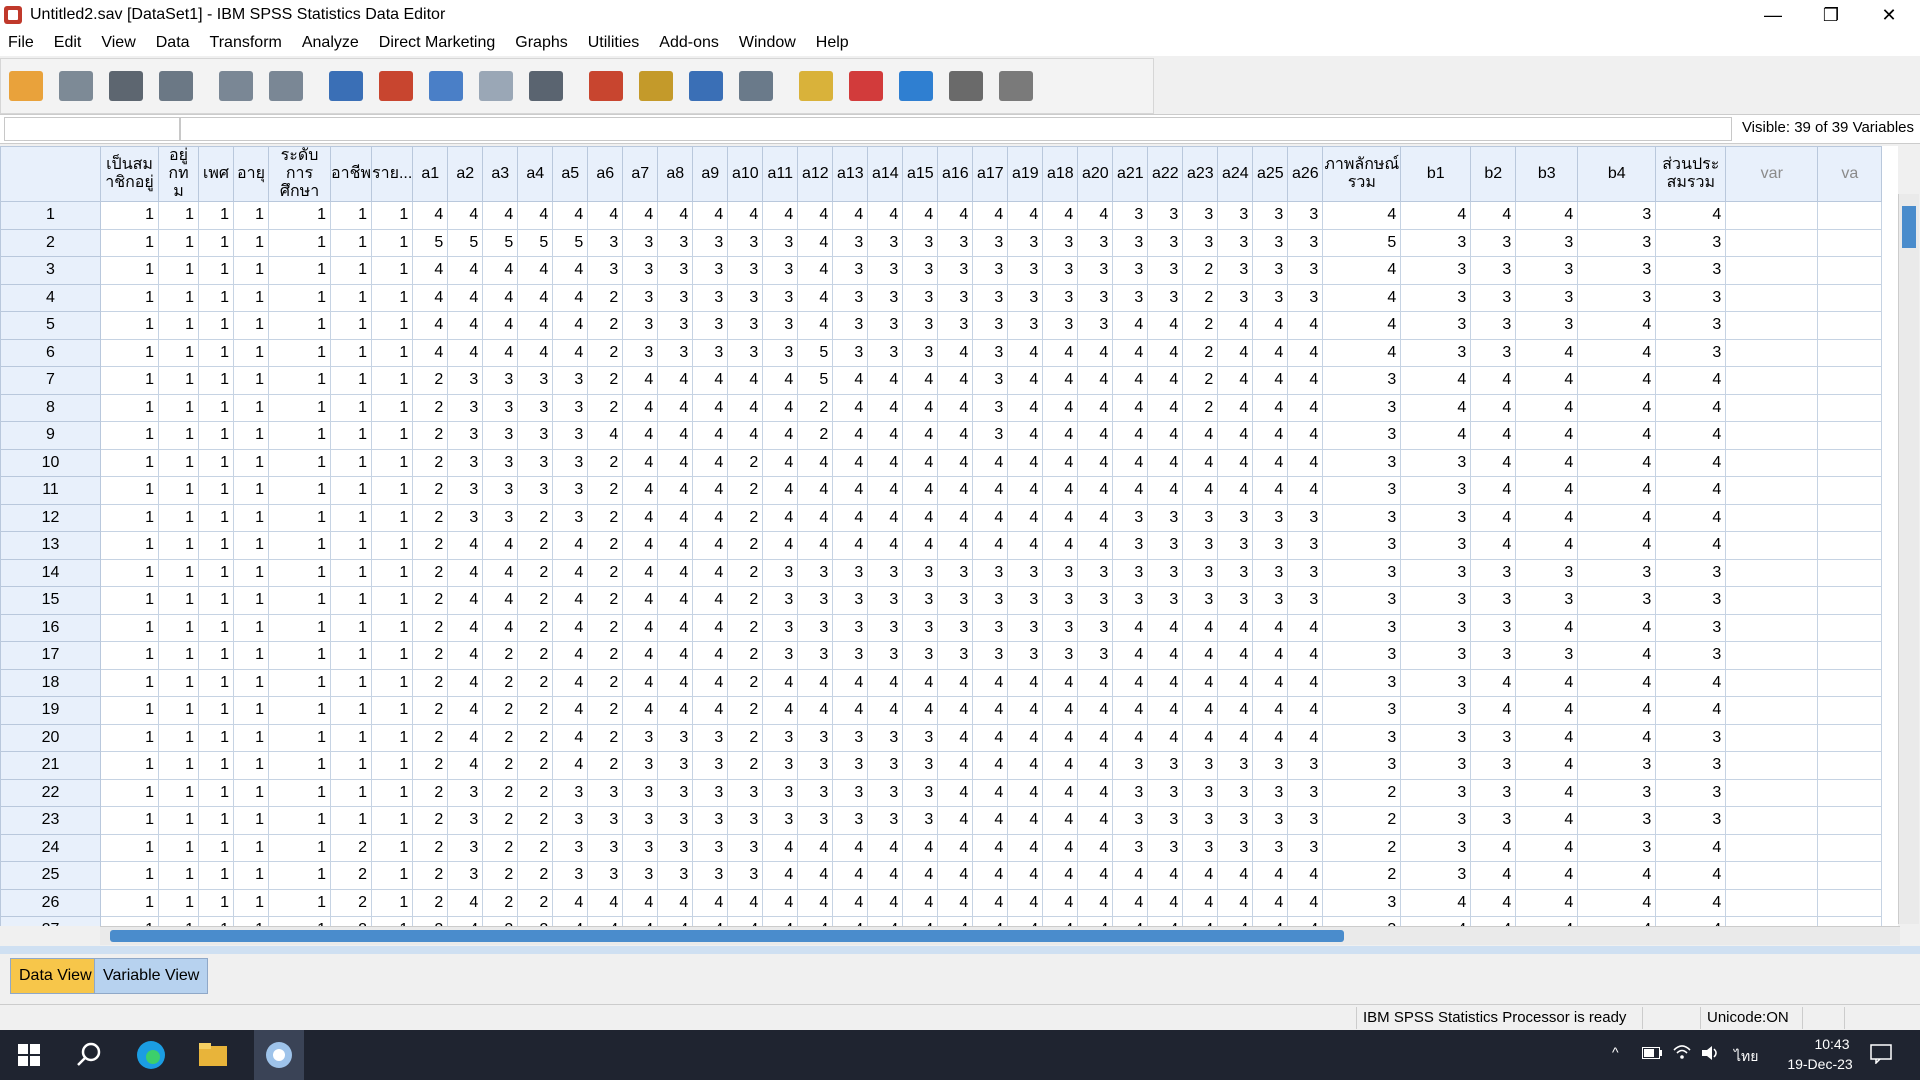 Image resolution: width=1920 pixels, height=1080 pixels. I want to click on column-header: a16, so click(955, 174).